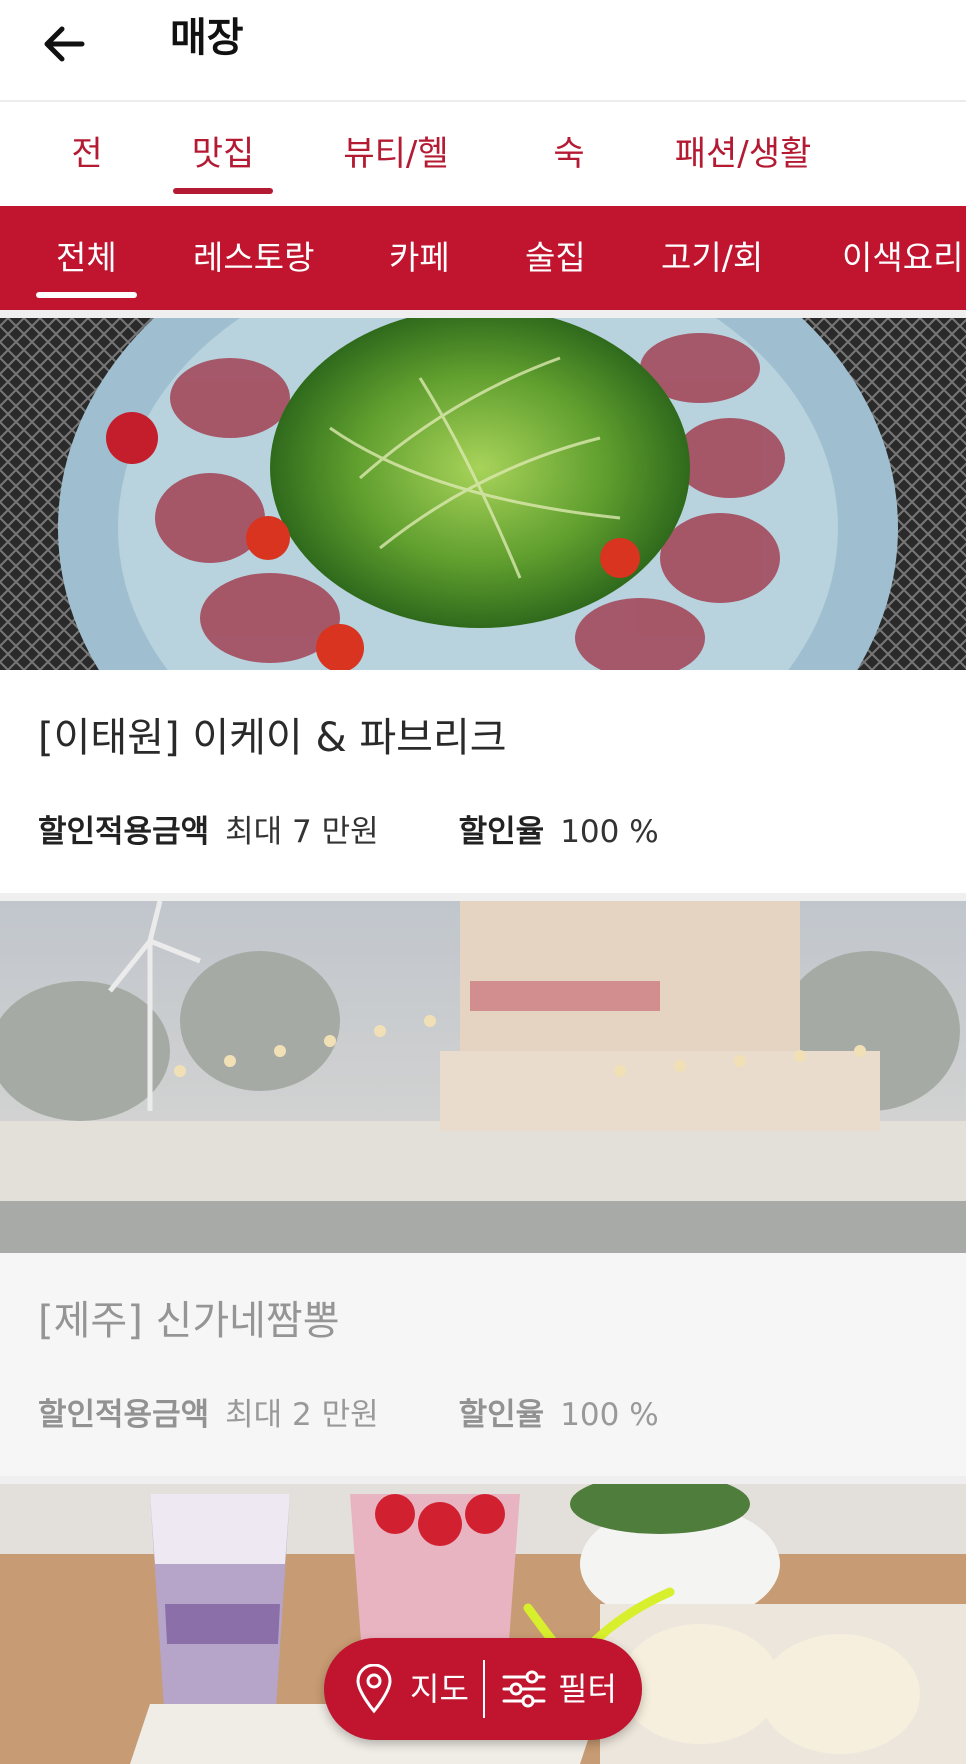  Describe the element at coordinates (396, 189) in the screenshot. I see `tab-beauty-health: 뷰티/헬스` at that location.